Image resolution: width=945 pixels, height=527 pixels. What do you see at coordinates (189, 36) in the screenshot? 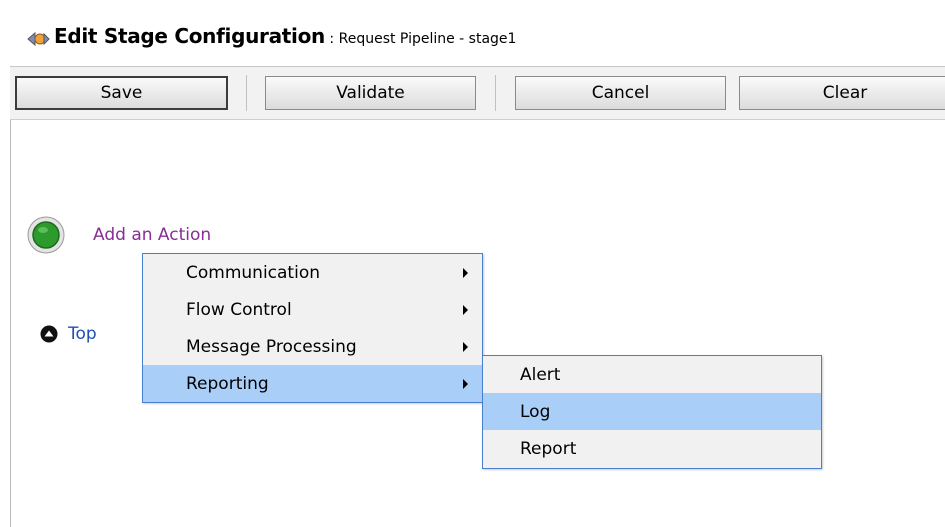
I see `page-title-text: Edit Stage Configuration` at bounding box center [189, 36].